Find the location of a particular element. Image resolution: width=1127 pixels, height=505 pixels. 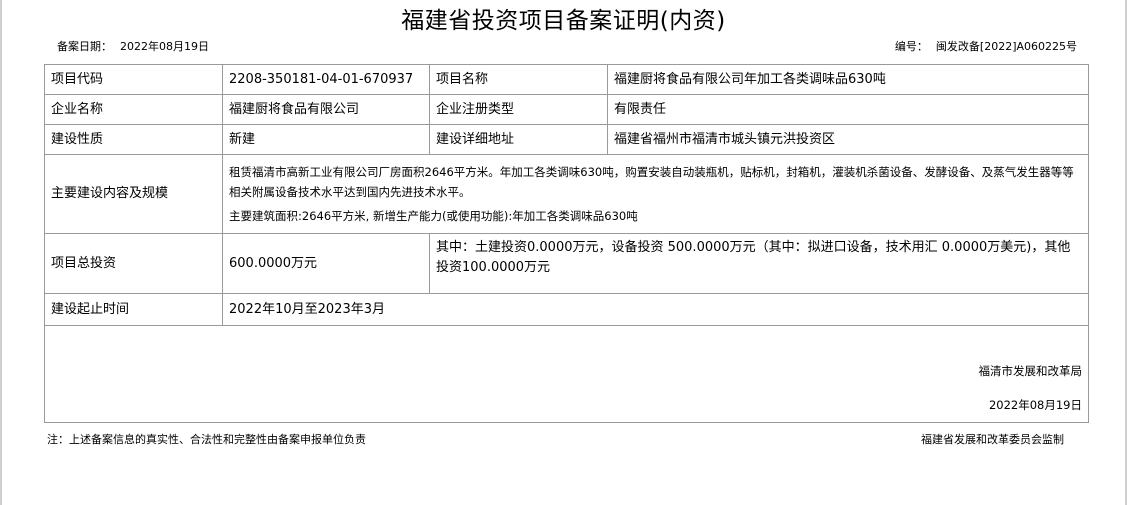

investment-value: 600.0000万元 is located at coordinates (326, 263).